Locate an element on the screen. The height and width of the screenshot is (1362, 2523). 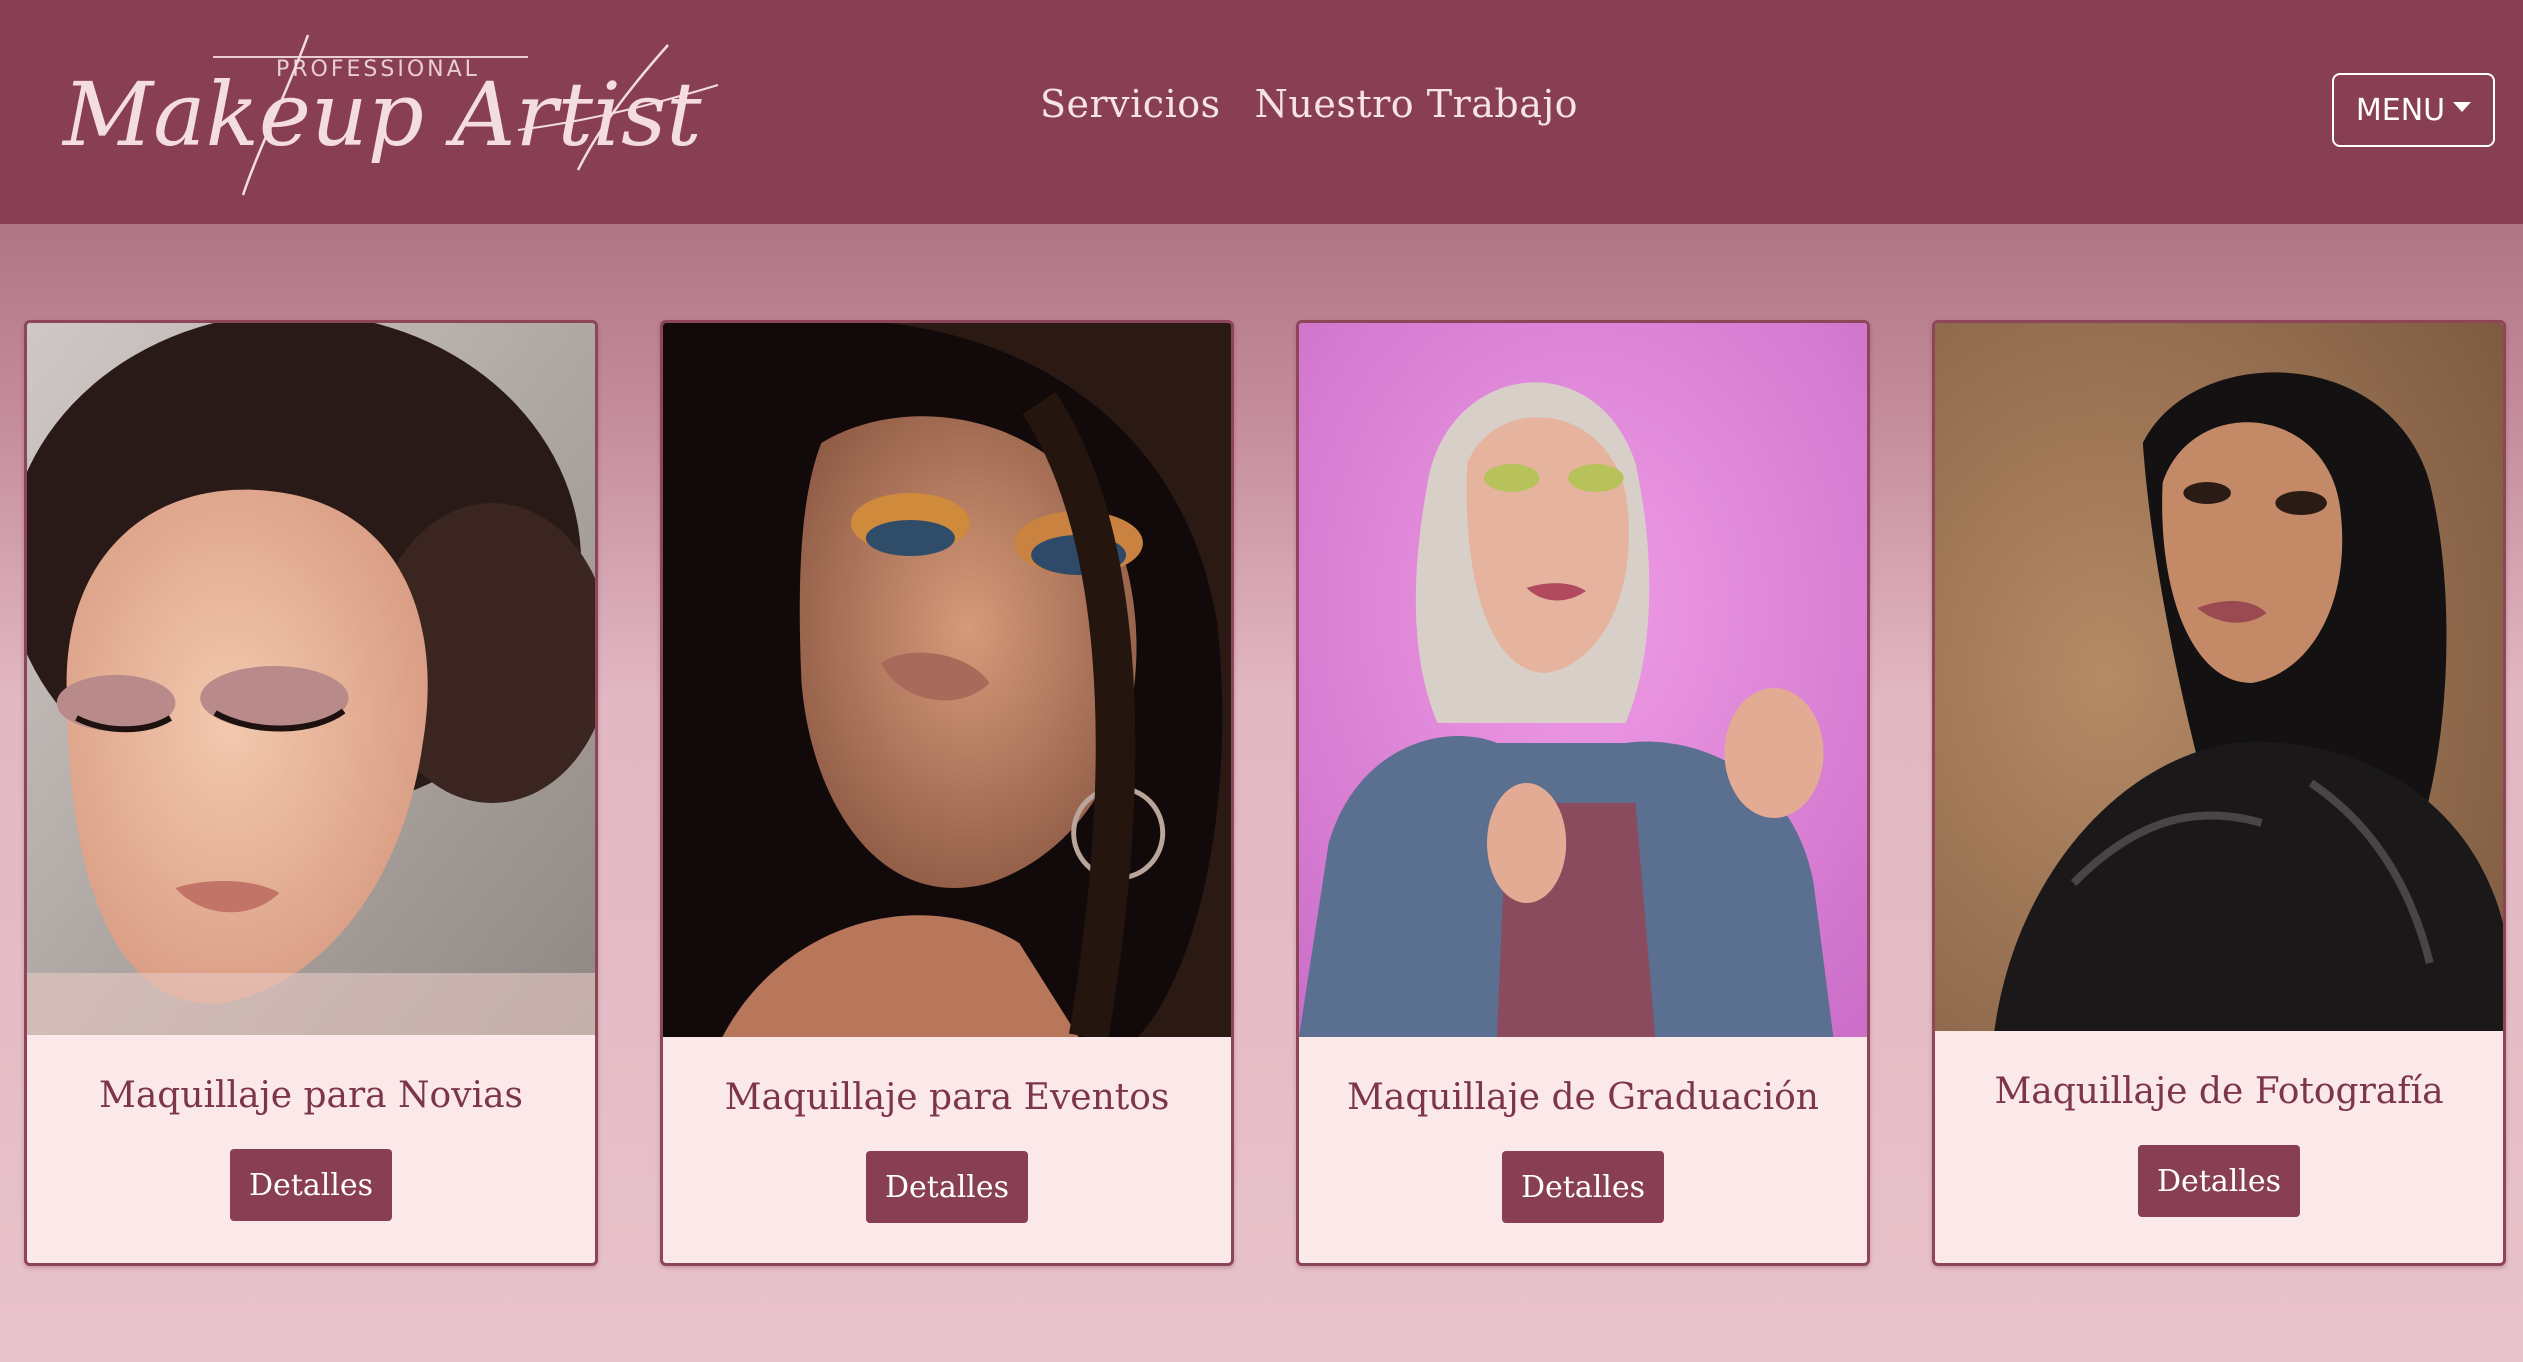
makeup-artist-logo: PROFESSIONAL Makeup Artist is located at coordinates (390, 115).